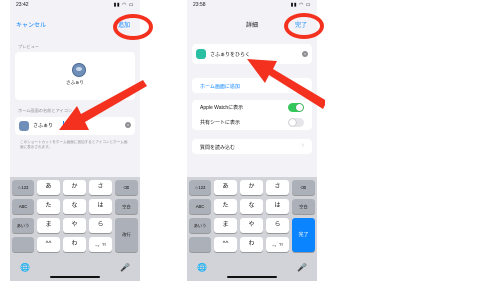 The width and height of the screenshot is (500, 281). Describe the element at coordinates (303, 235) in the screenshot. I see `key-done: 完了` at that location.